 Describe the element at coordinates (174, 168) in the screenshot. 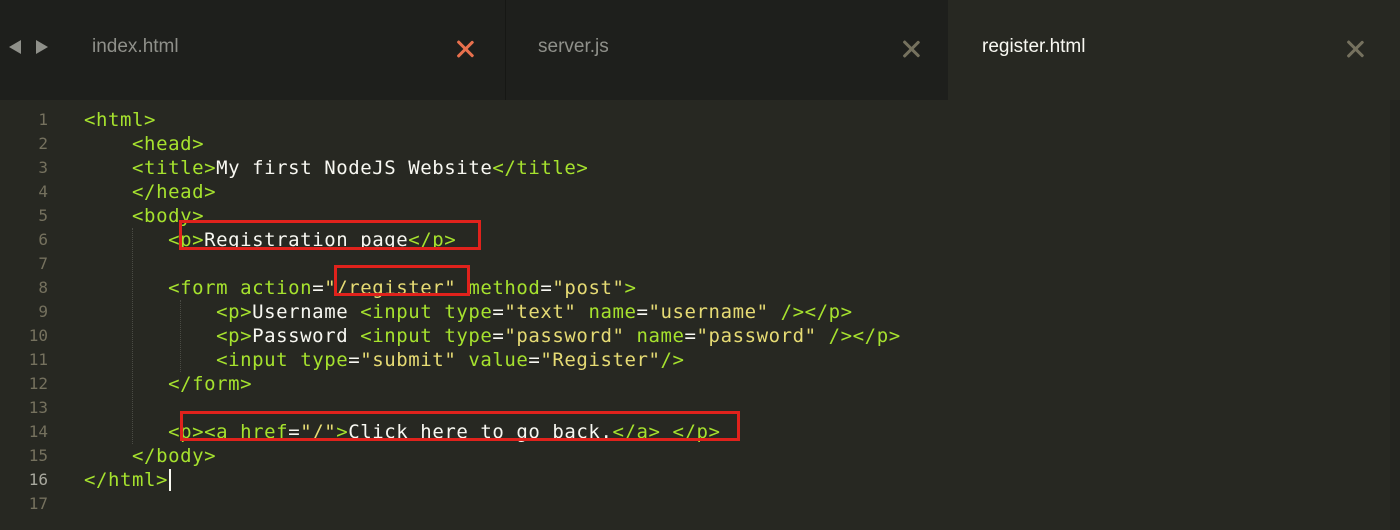

I see `code-token: <title>` at that location.